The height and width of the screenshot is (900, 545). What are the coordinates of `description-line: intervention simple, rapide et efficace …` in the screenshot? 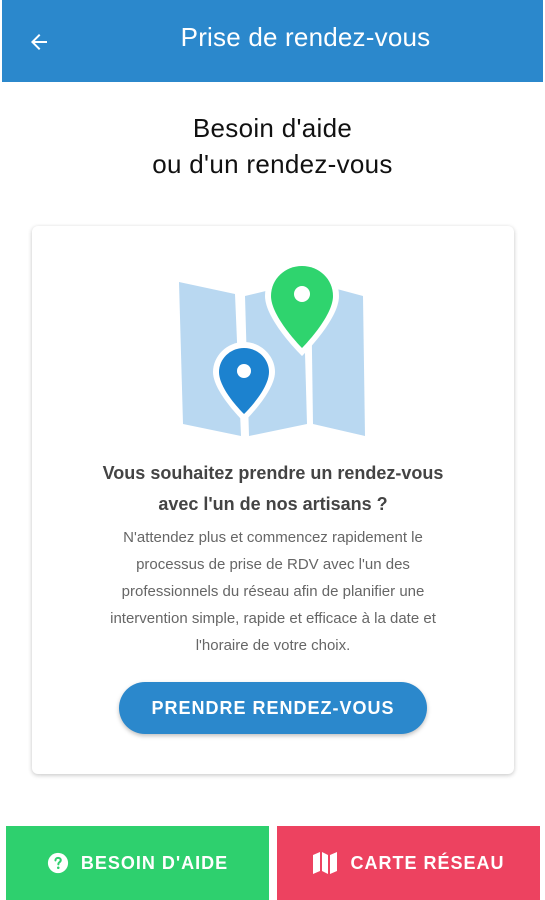 It's located at (273, 618).